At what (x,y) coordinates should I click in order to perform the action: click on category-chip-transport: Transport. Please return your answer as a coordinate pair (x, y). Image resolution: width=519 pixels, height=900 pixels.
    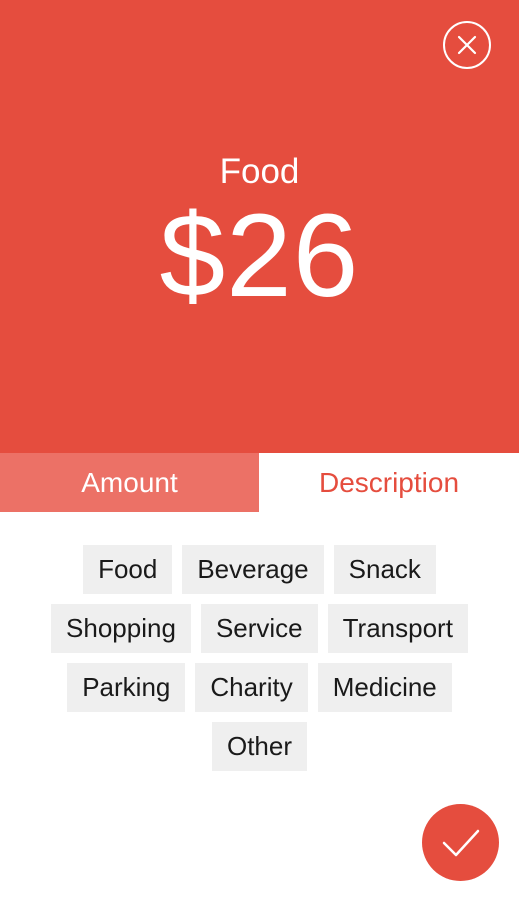
    Looking at the image, I should click on (397, 628).